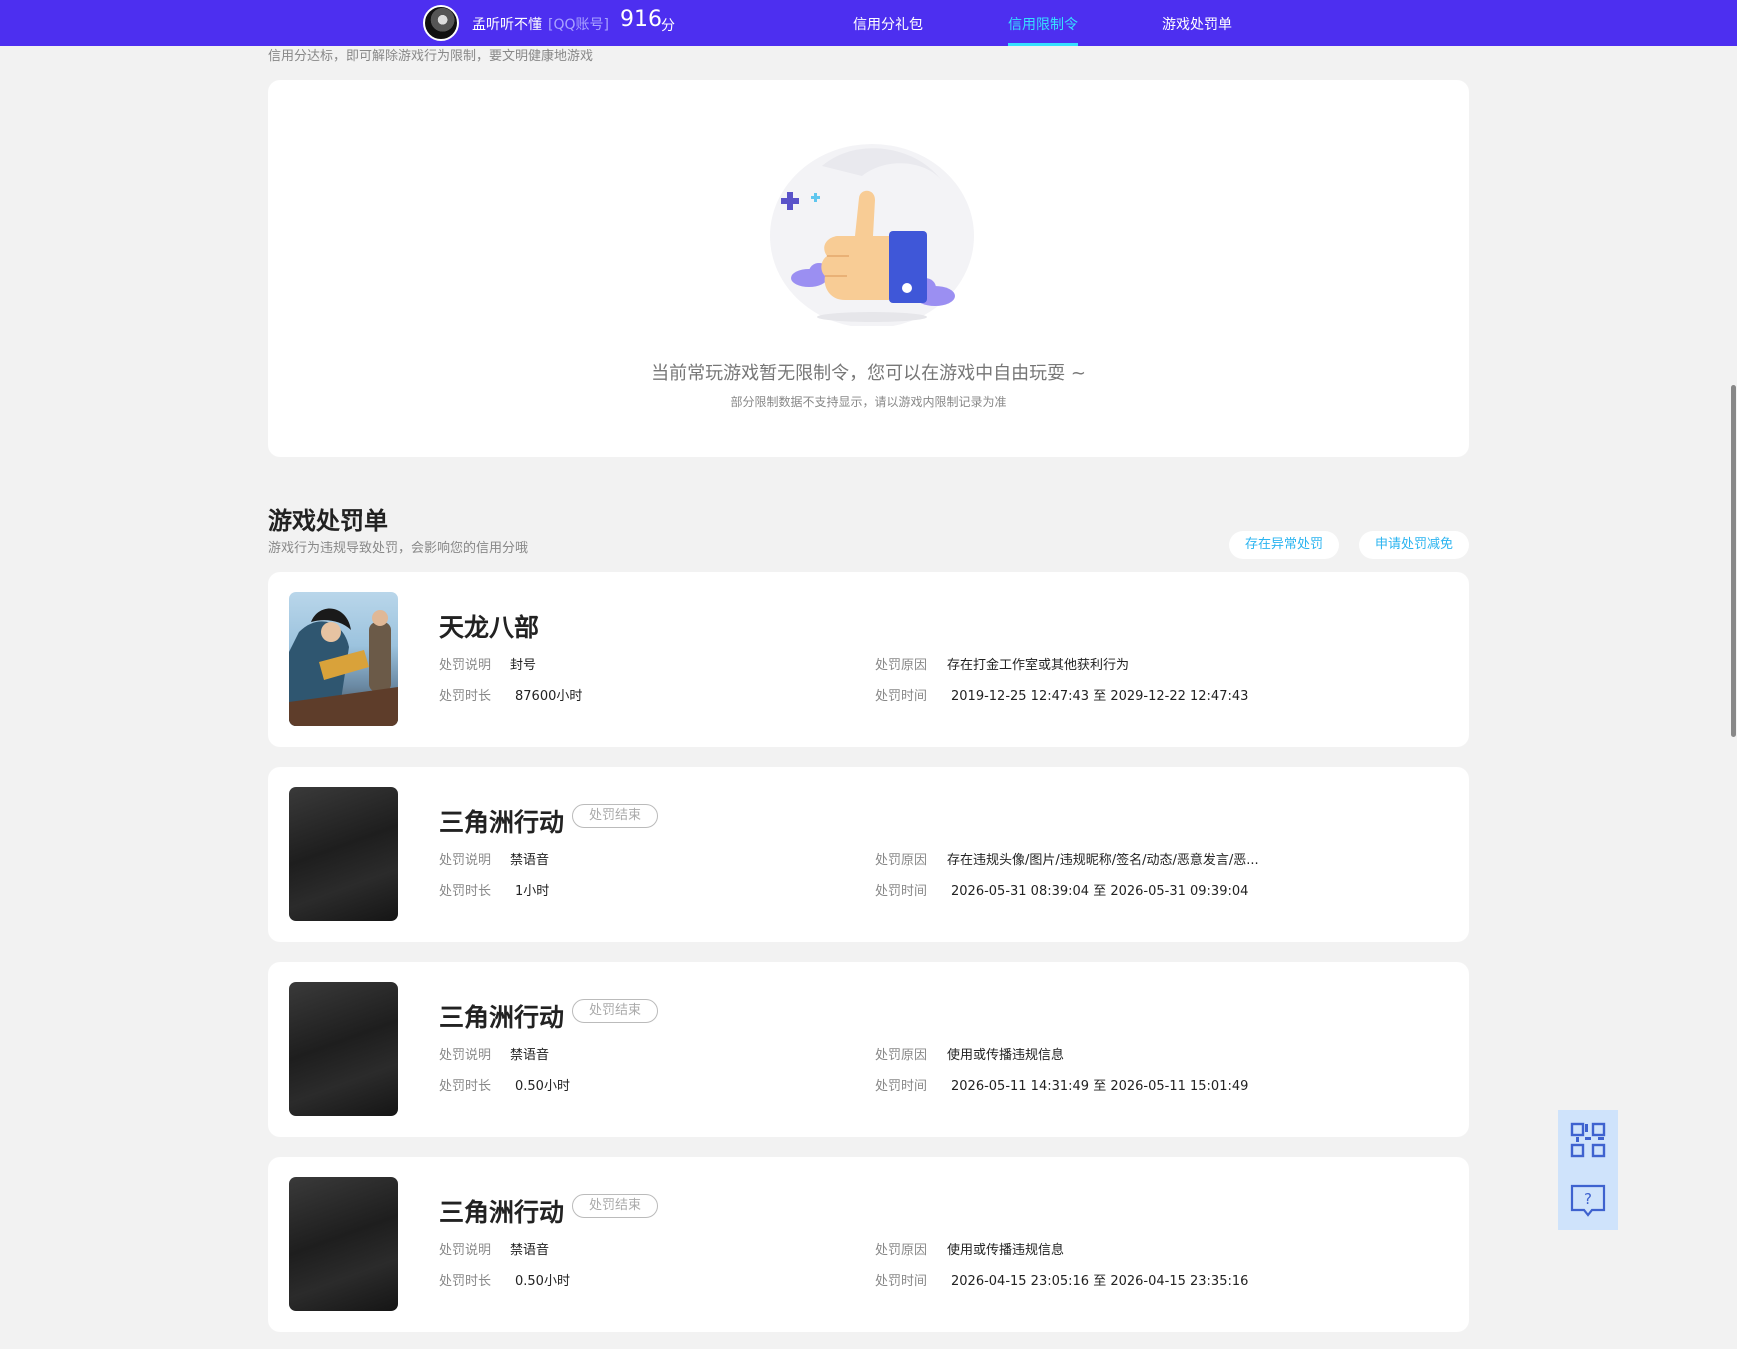 This screenshot has width=1737, height=1349. What do you see at coordinates (641, 19) in the screenshot?
I see `credit-score: 916` at bounding box center [641, 19].